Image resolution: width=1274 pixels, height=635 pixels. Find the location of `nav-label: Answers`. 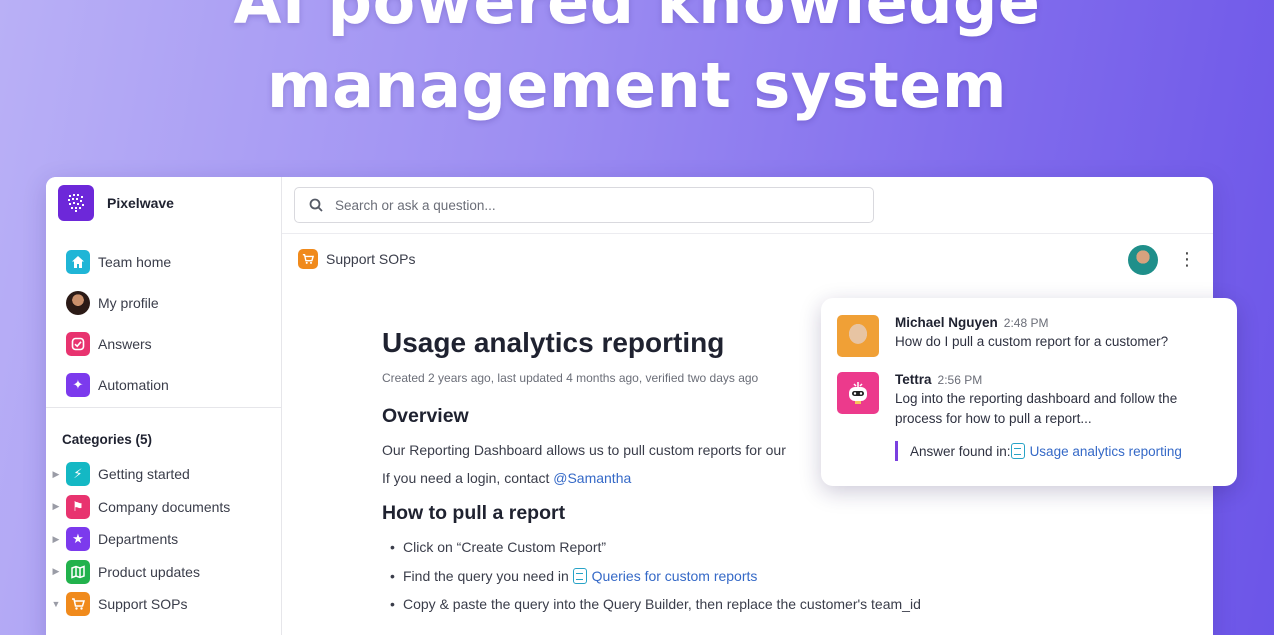

nav-label: Answers is located at coordinates (125, 343).